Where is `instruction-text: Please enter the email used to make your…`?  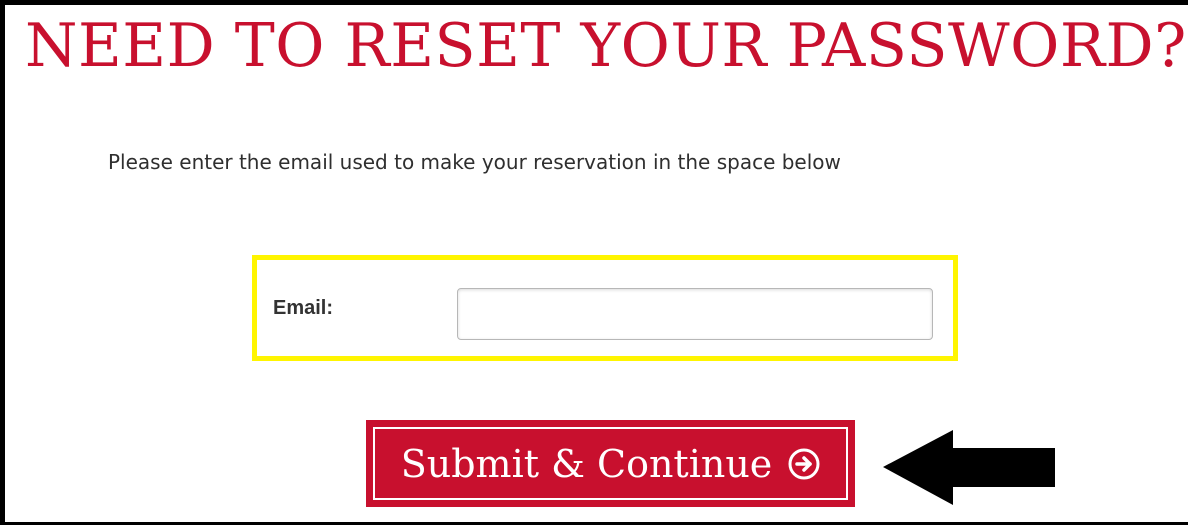 instruction-text: Please enter the email used to make your… is located at coordinates (474, 162).